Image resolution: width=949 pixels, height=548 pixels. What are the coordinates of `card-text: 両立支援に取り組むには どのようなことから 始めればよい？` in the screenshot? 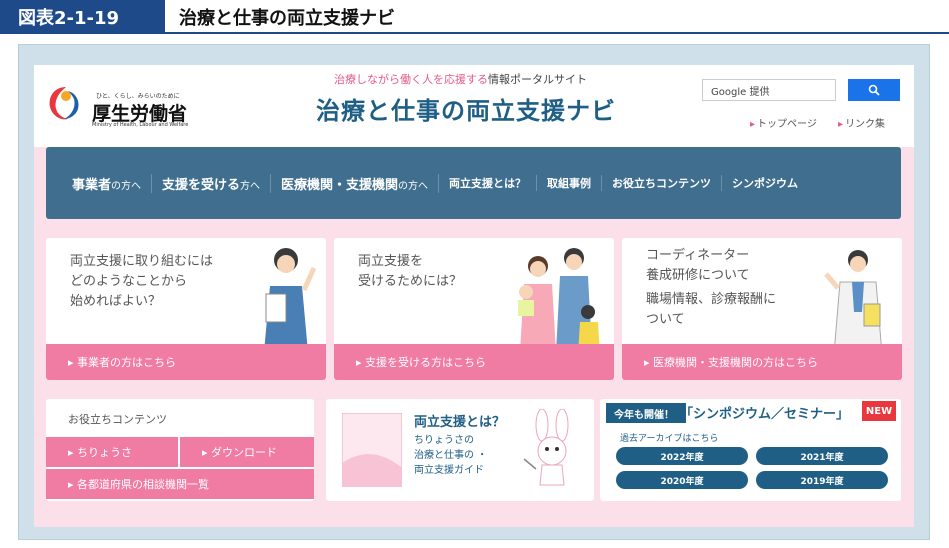 It's located at (142, 281).